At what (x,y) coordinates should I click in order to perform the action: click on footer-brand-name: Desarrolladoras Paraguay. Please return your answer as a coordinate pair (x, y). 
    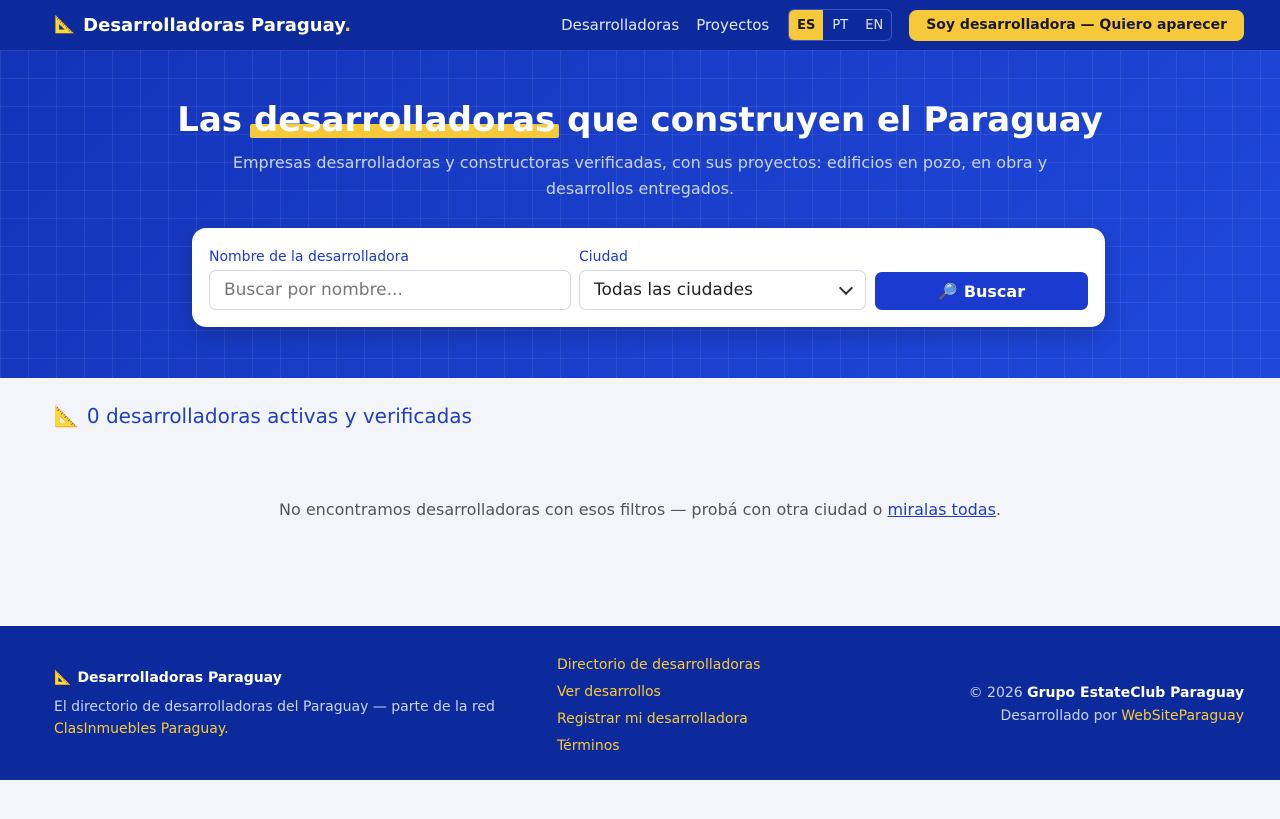
    Looking at the image, I should click on (179, 678).